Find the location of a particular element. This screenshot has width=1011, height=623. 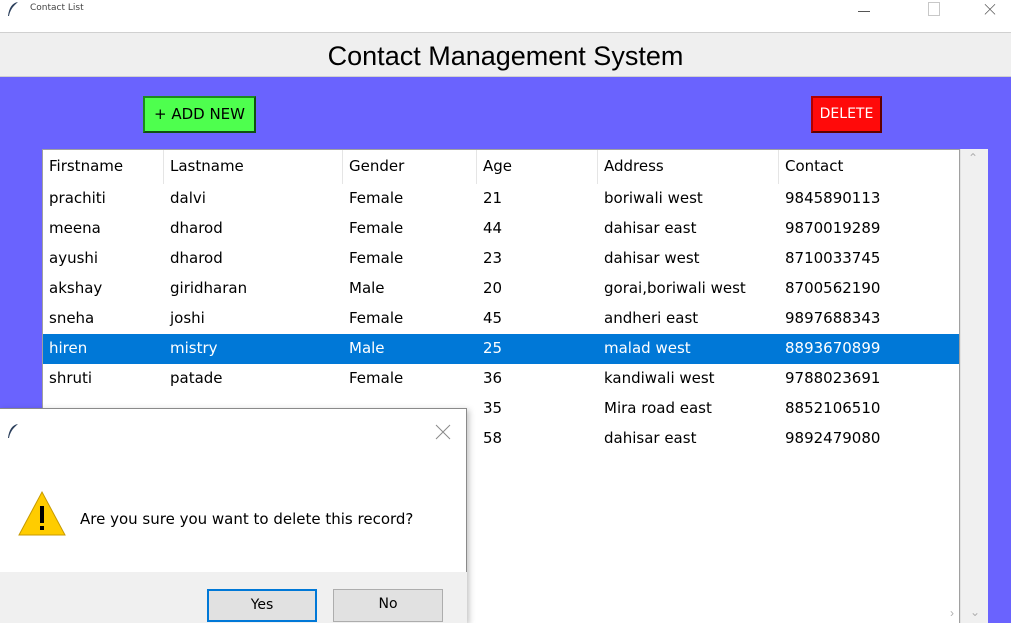

app-header: Contact Management System is located at coordinates (505, 54).